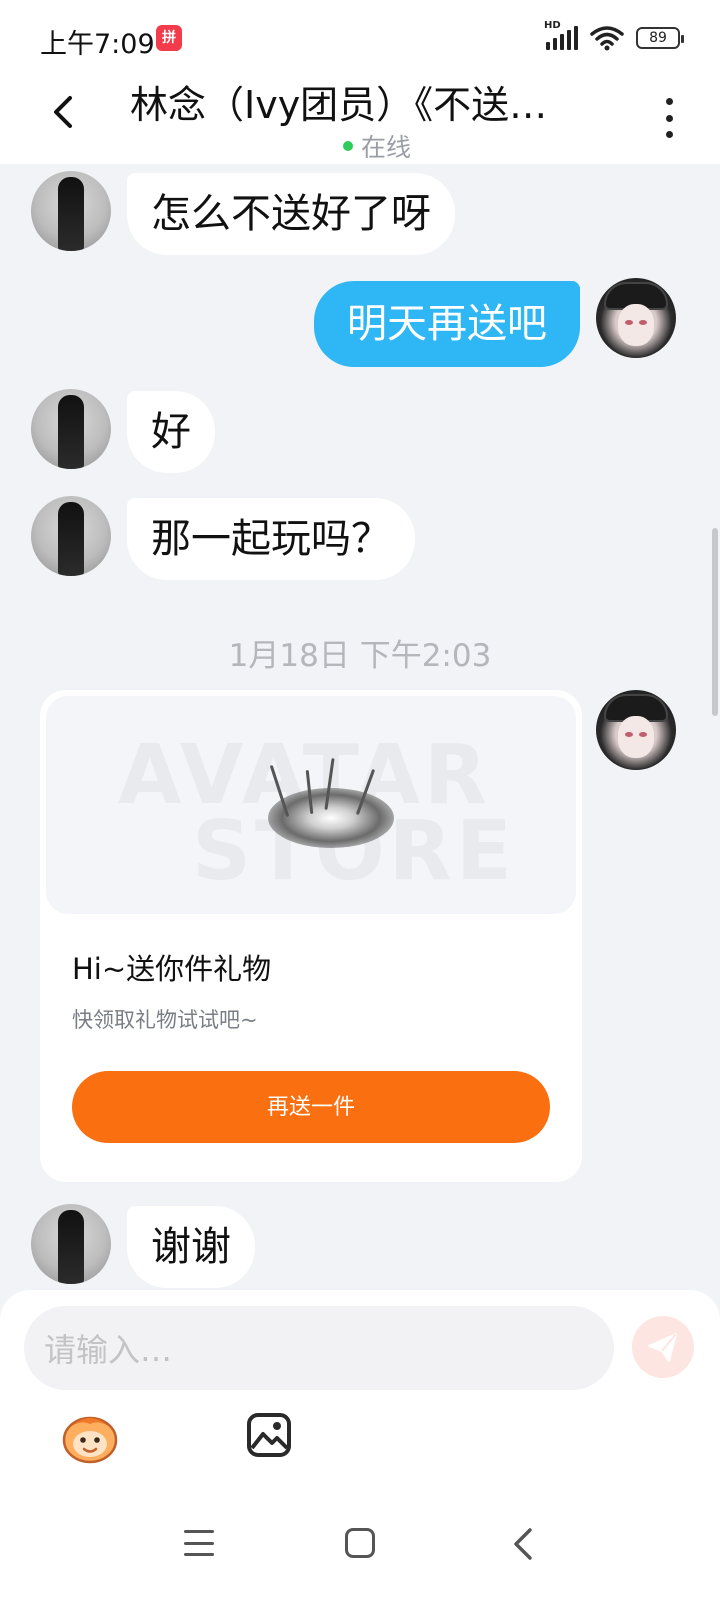 Image resolution: width=720 pixels, height=1600 pixels. I want to click on status-time: 上午7:09, so click(97, 44).